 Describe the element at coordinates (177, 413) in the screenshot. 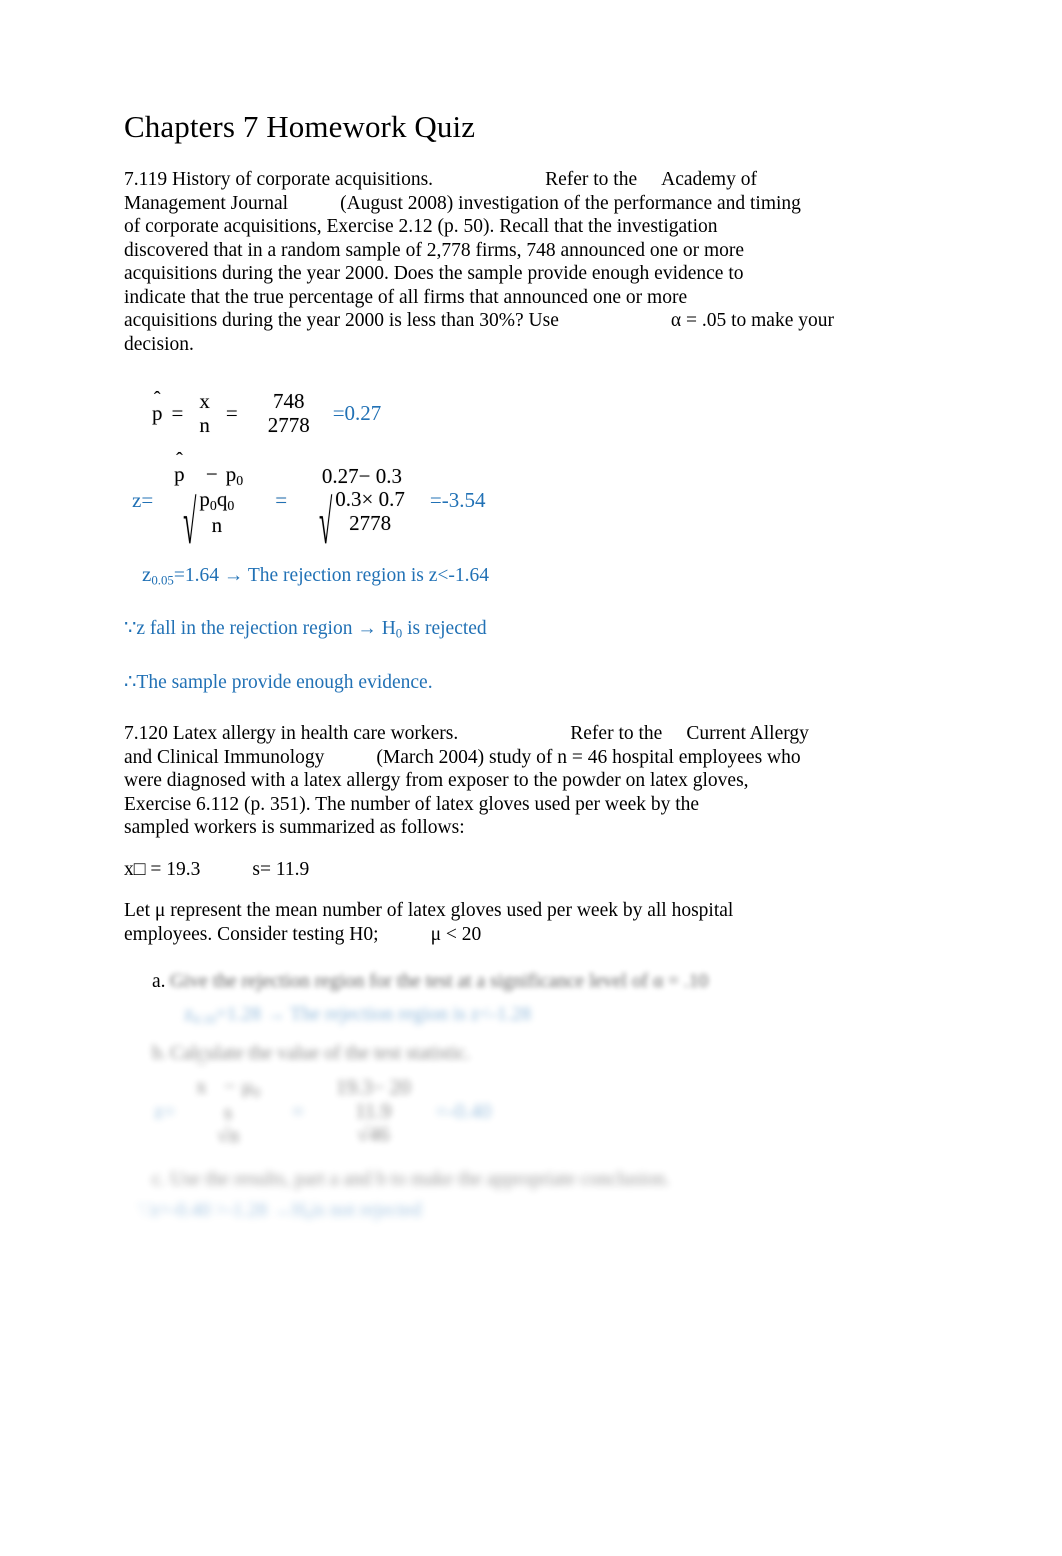

I see `equals-sign-1: =` at that location.